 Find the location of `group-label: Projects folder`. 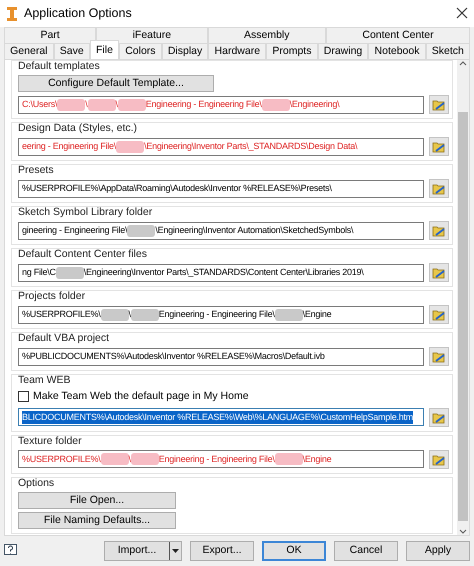

group-label: Projects folder is located at coordinates (52, 296).